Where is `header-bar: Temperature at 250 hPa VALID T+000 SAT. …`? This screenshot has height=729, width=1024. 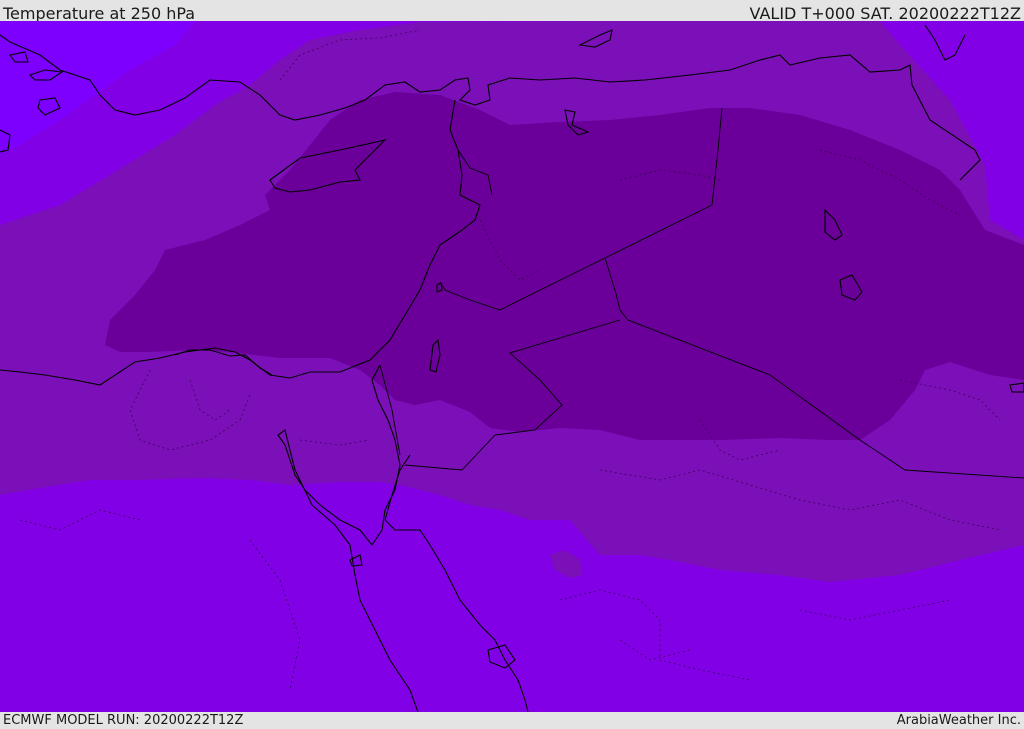 header-bar: Temperature at 250 hPa VALID T+000 SAT. … is located at coordinates (512, 11).